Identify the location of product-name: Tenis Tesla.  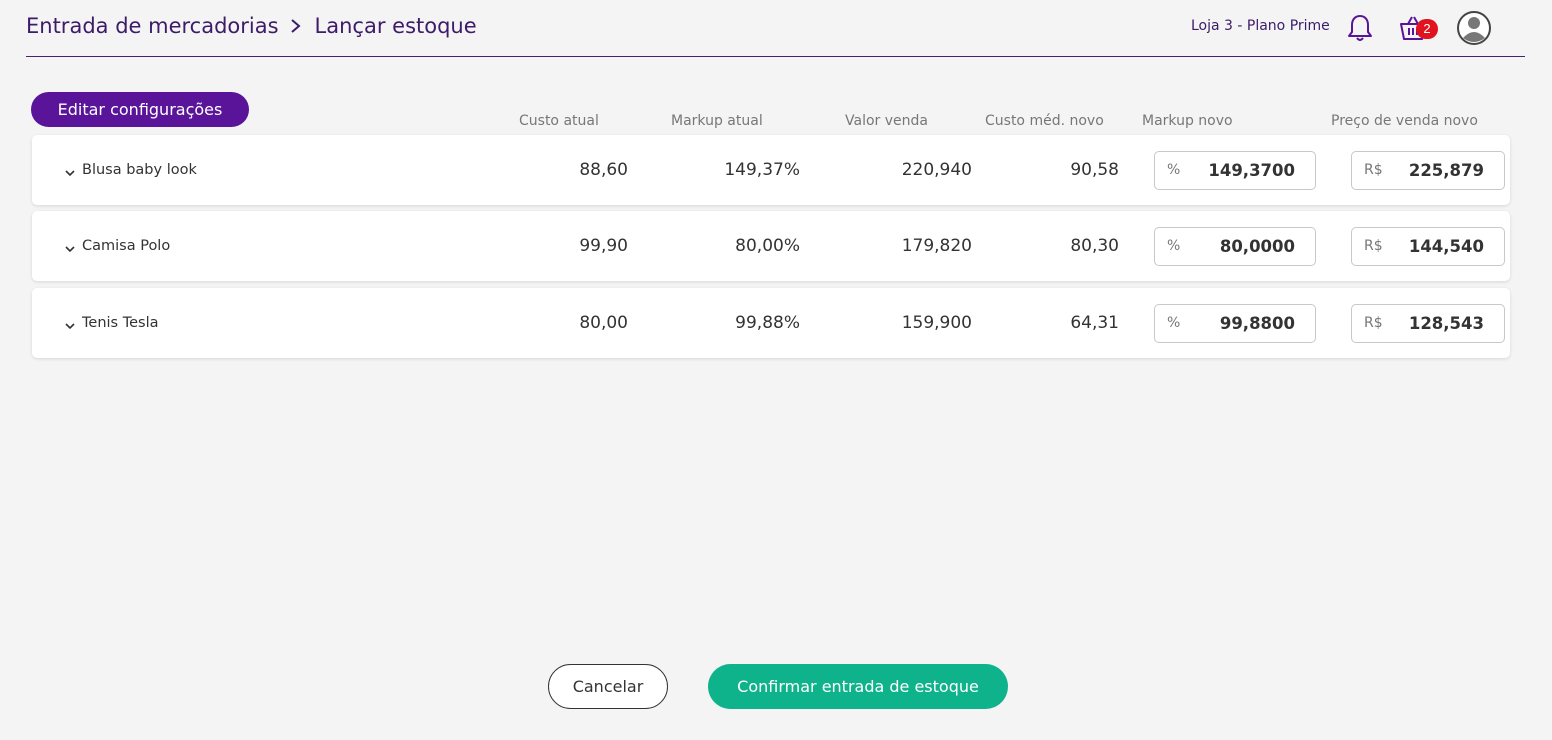
(120, 323).